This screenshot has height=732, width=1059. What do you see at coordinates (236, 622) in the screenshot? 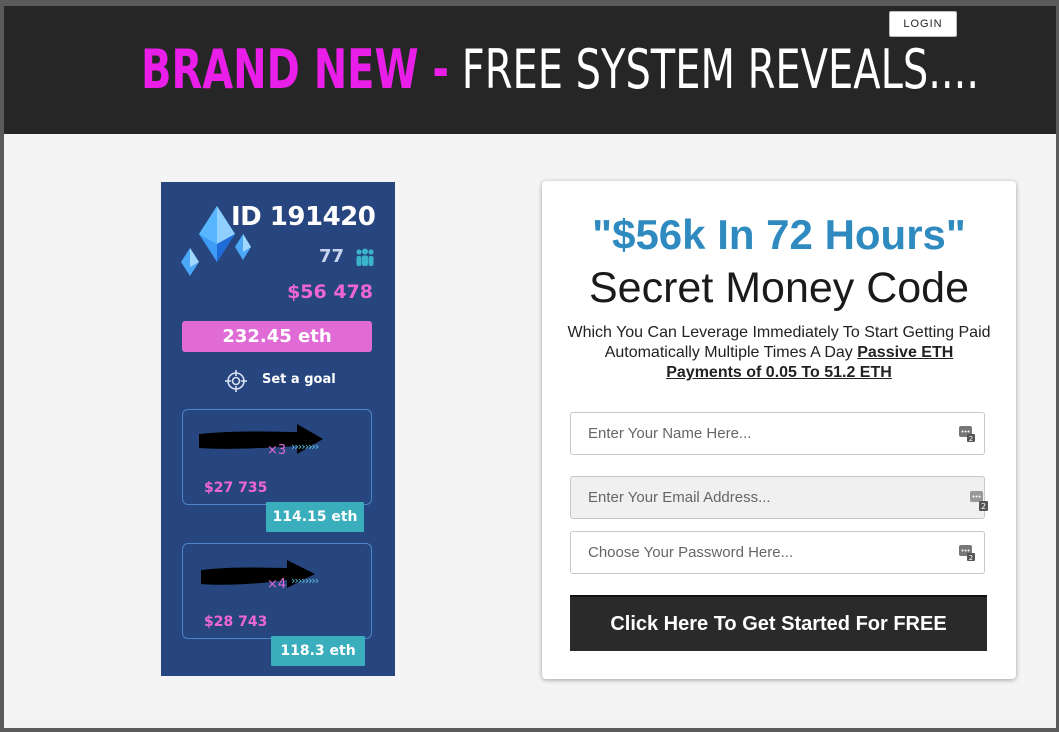
I see `level-usd: $28 743` at bounding box center [236, 622].